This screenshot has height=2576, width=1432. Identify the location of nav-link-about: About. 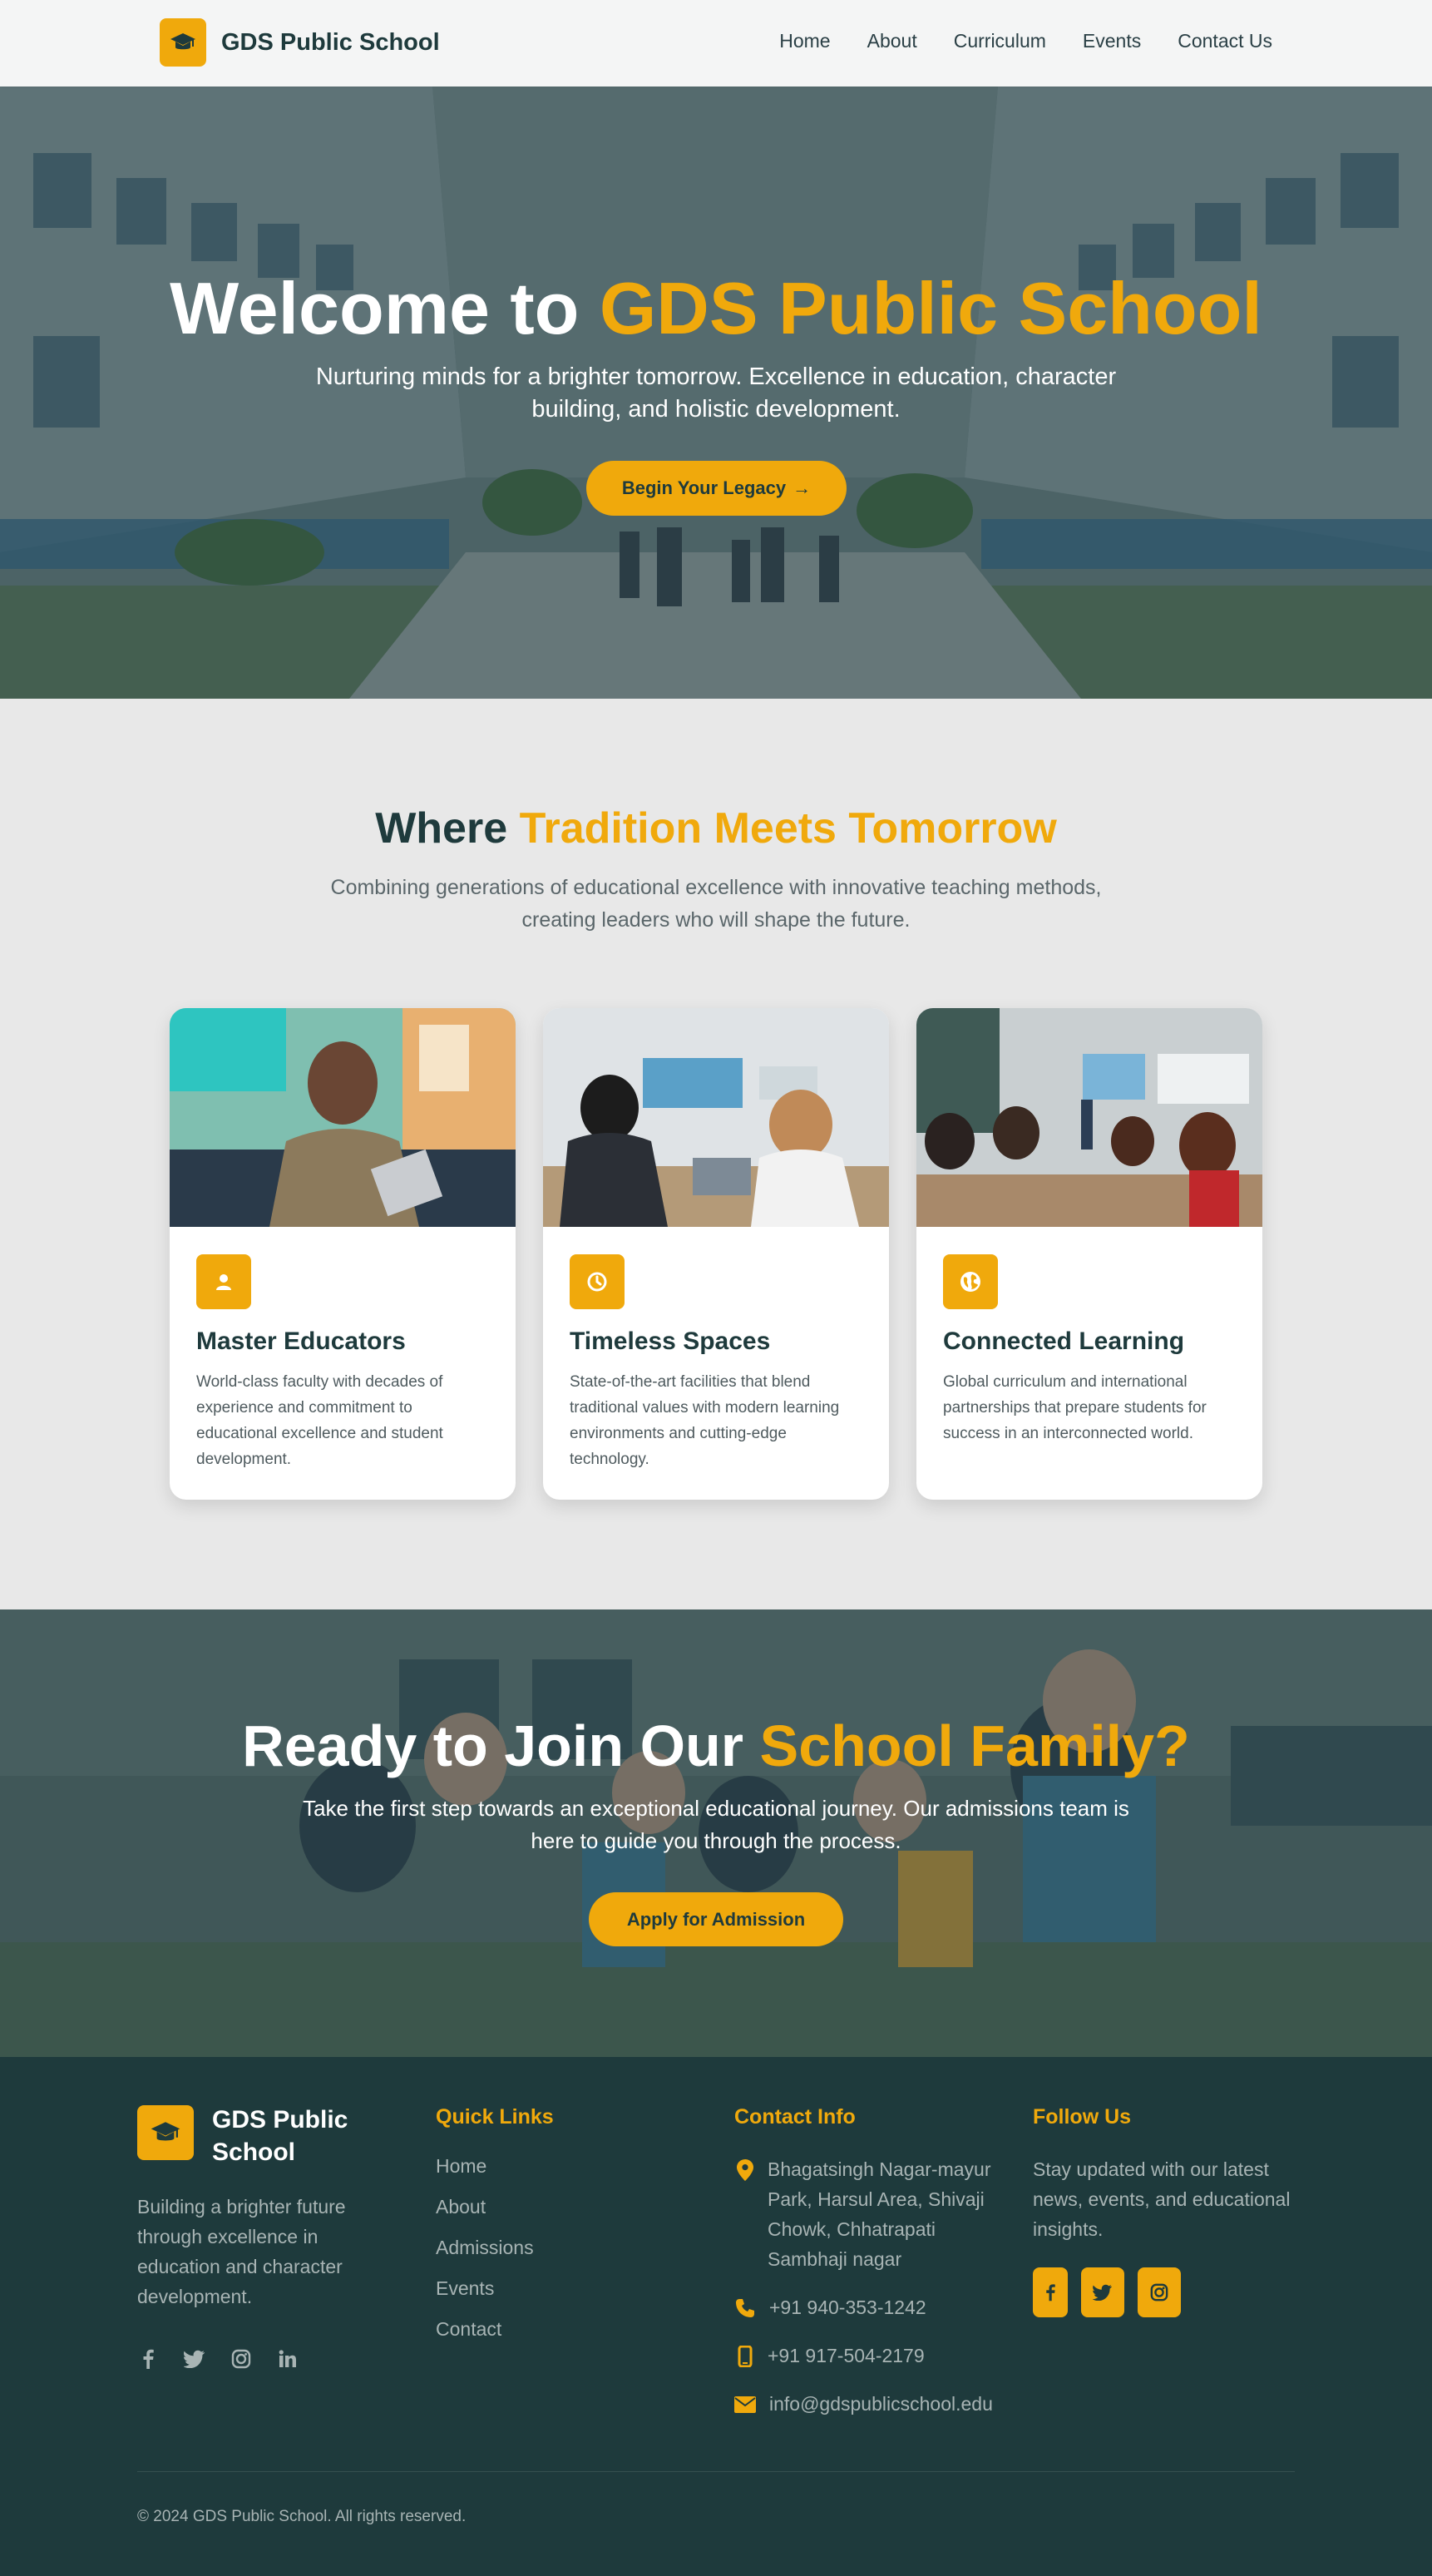
(892, 41).